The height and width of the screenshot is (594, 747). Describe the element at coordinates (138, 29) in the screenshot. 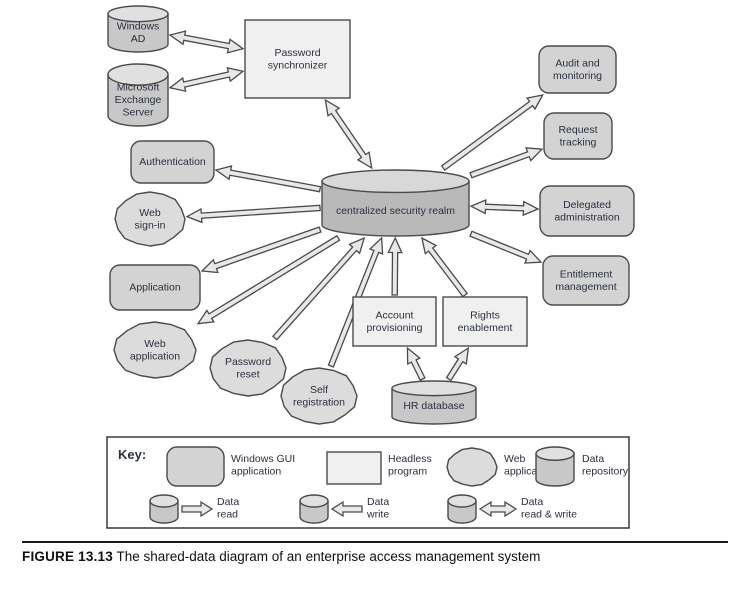

I see `node-windows-ad: Windows AD` at that location.